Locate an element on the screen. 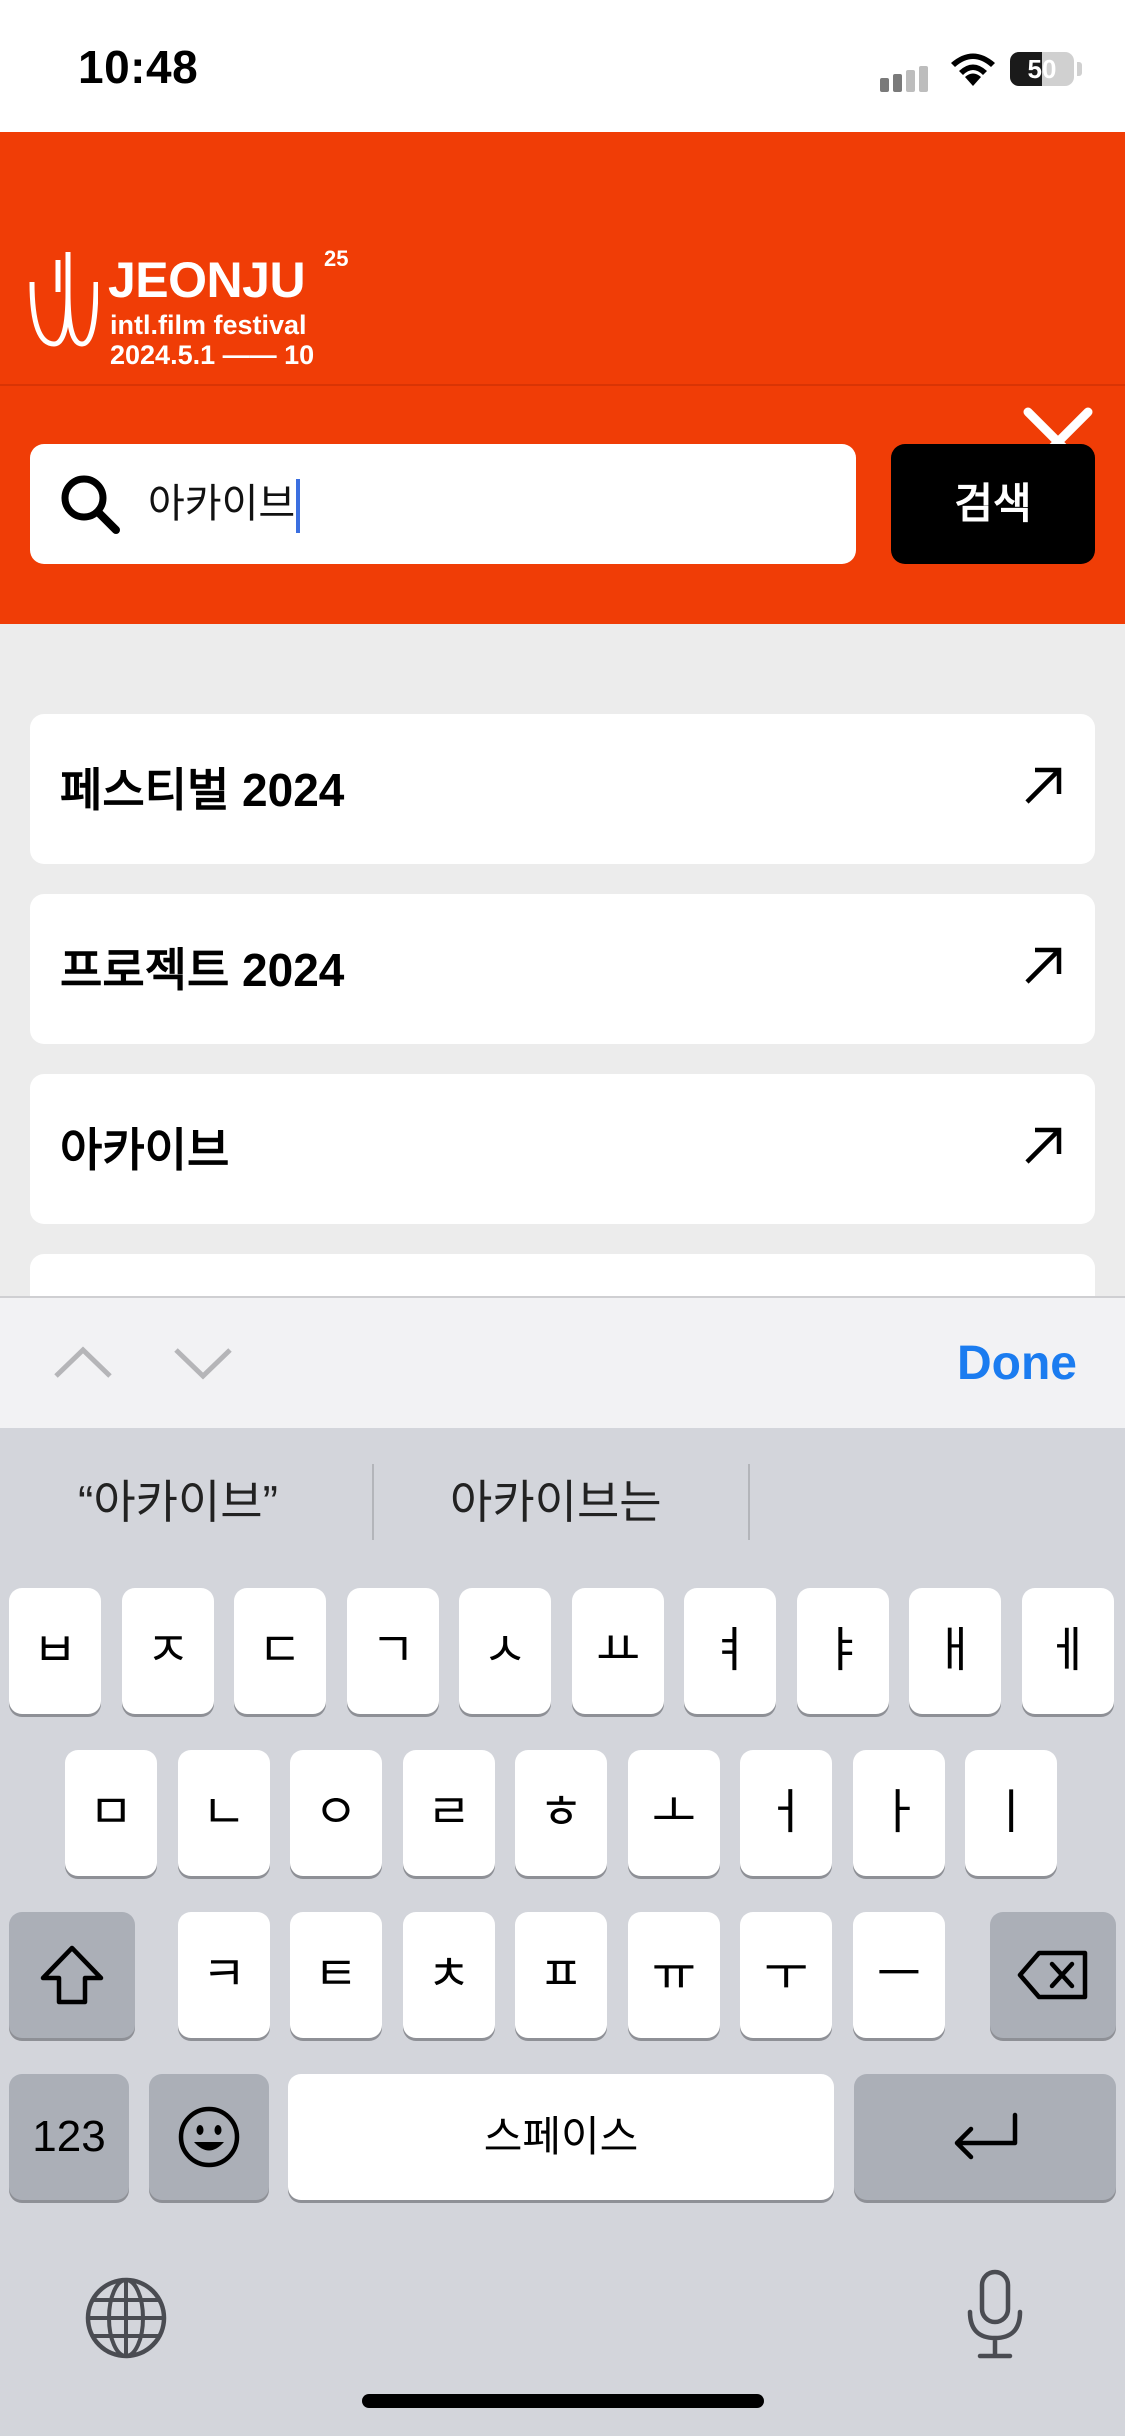  logo-dates: 2024.5.1 ―― 10 is located at coordinates (212, 355).